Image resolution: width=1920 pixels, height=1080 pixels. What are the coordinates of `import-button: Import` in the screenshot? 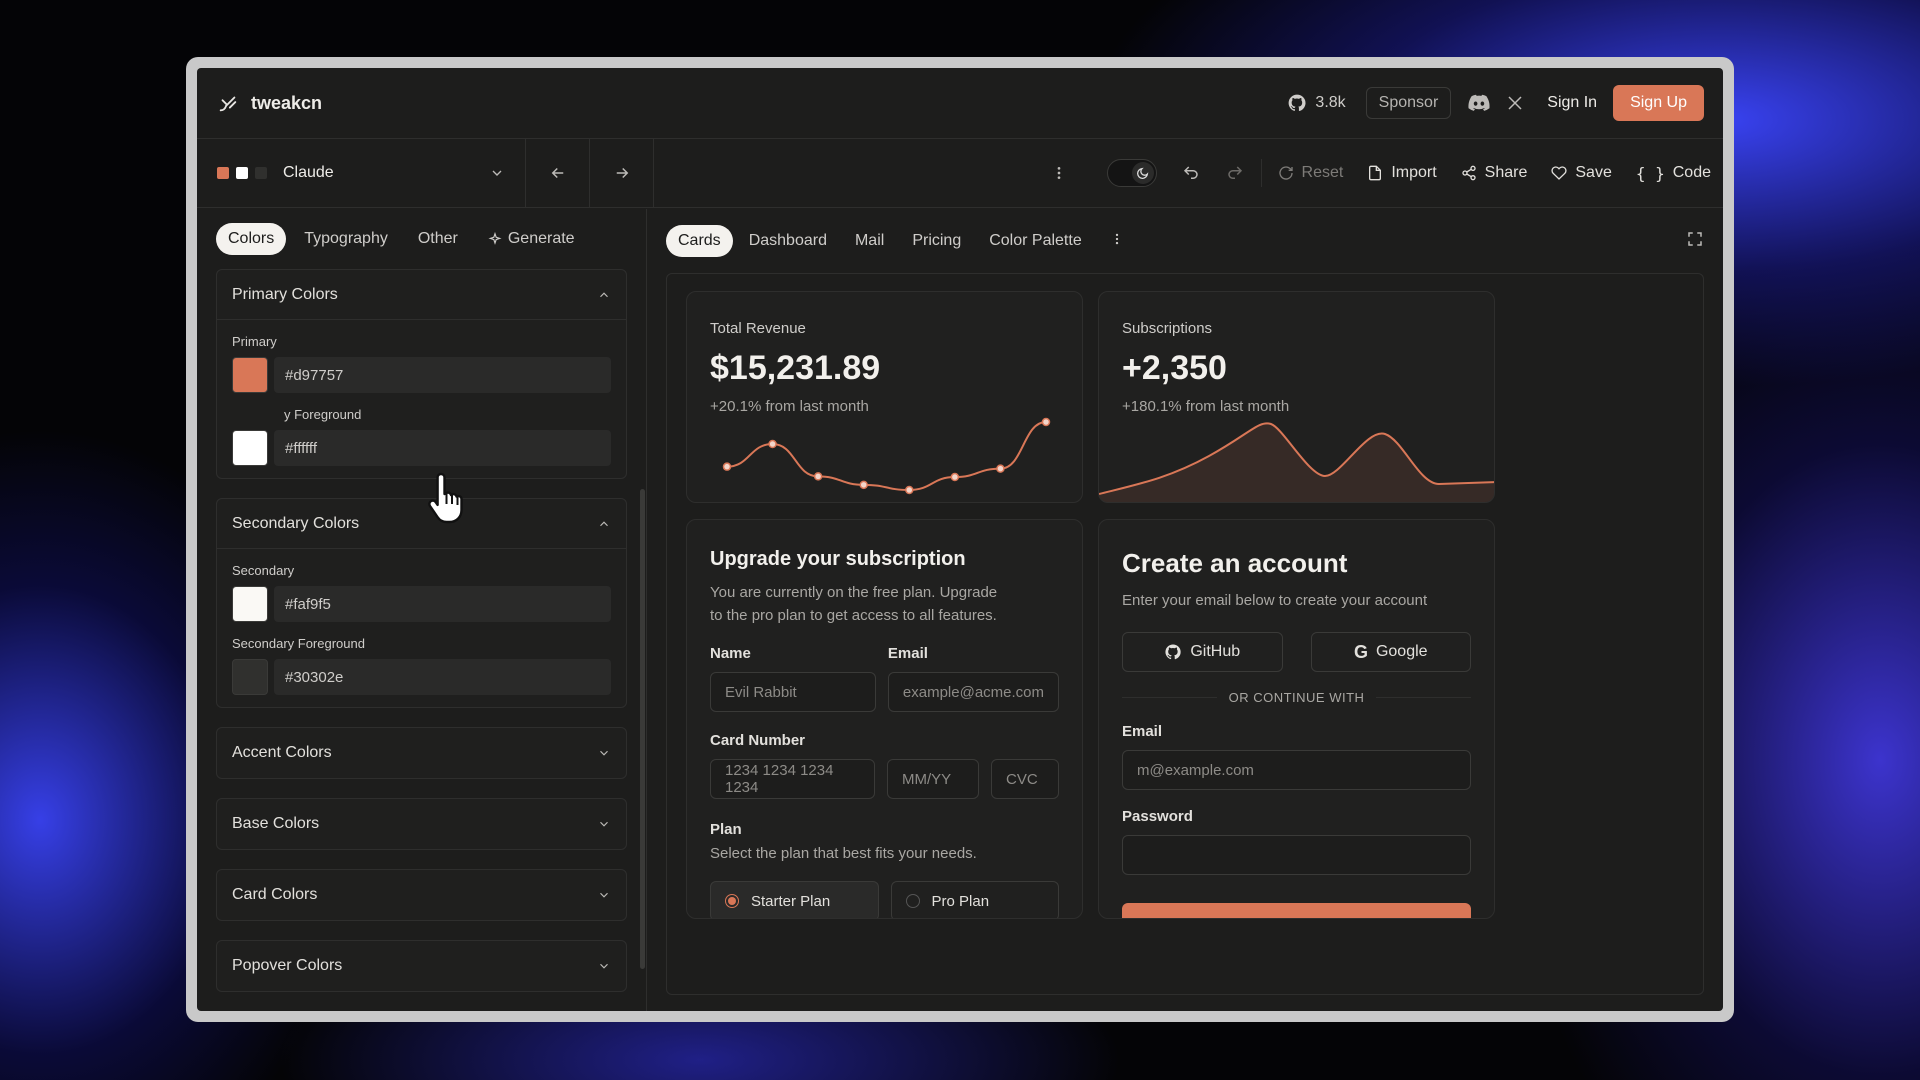 It's located at (1401, 173).